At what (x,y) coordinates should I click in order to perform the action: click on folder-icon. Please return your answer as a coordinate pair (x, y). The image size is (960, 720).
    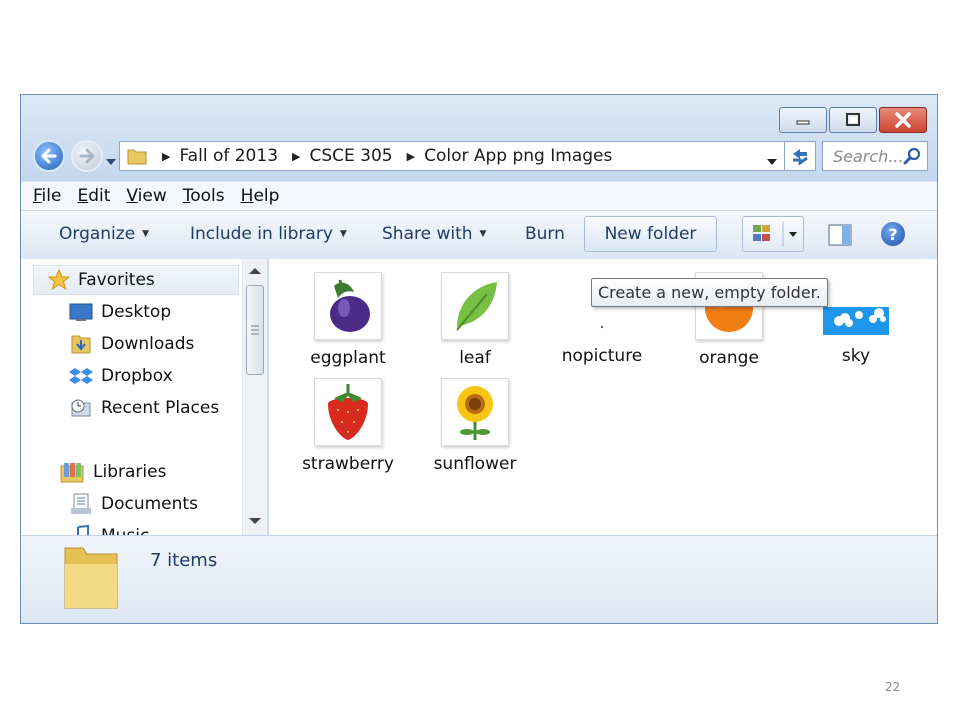
    Looking at the image, I should click on (137, 157).